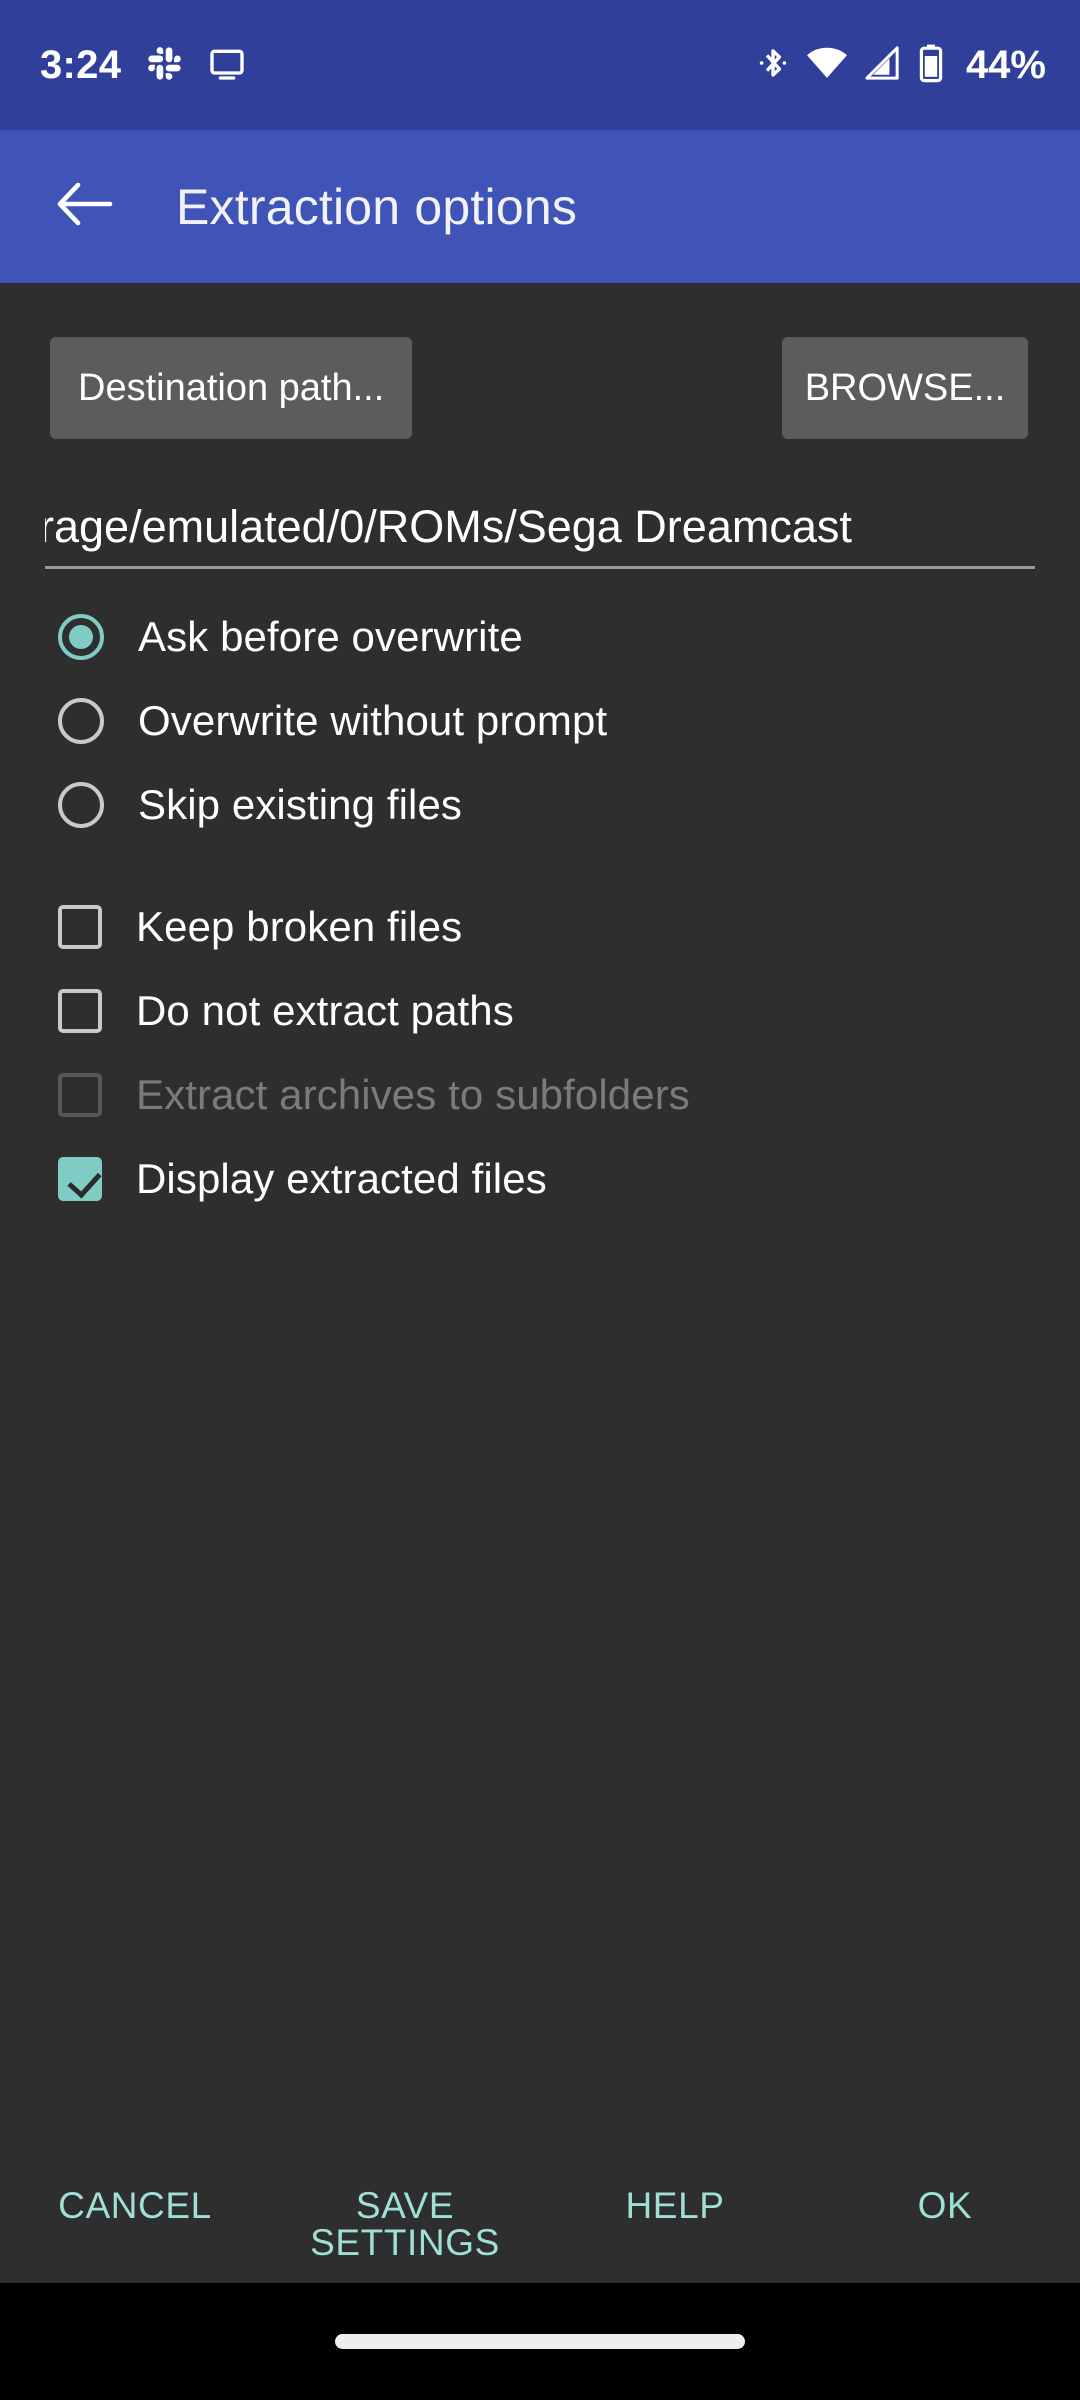  I want to click on system-navigation-bar, so click(540, 2341).